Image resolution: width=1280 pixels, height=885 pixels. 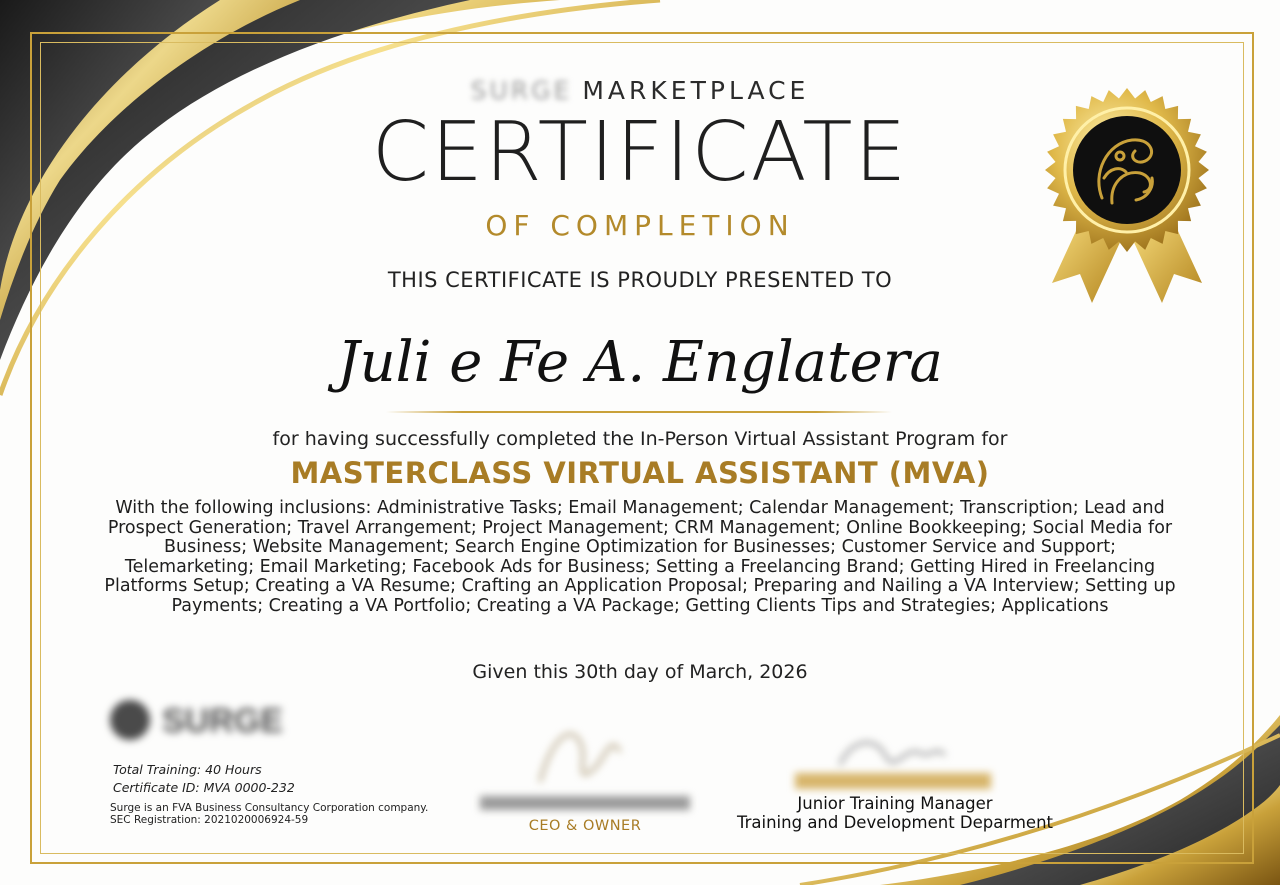 I want to click on recipient-name: Juli e Fe A. Englatera, so click(x=640, y=362).